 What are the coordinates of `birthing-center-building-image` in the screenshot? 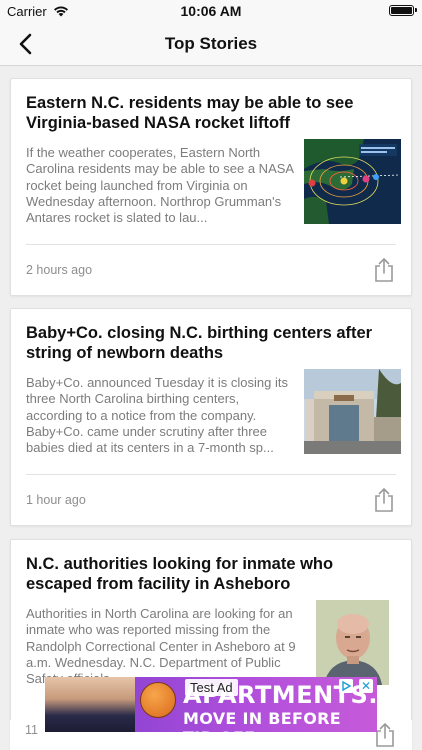 It's located at (352, 411).